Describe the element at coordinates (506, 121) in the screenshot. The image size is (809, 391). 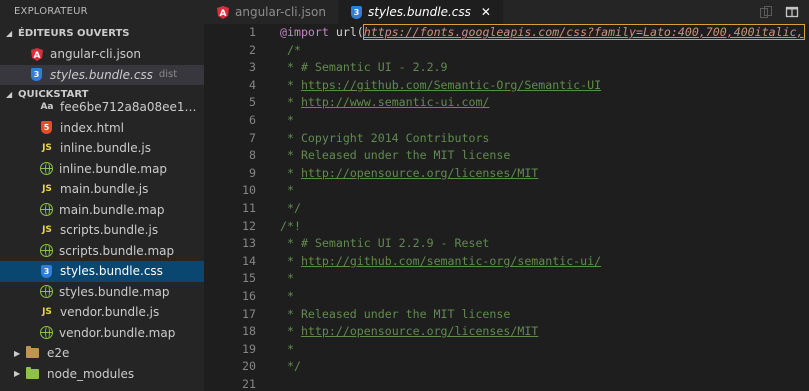
I see `code-line: 6 *` at that location.